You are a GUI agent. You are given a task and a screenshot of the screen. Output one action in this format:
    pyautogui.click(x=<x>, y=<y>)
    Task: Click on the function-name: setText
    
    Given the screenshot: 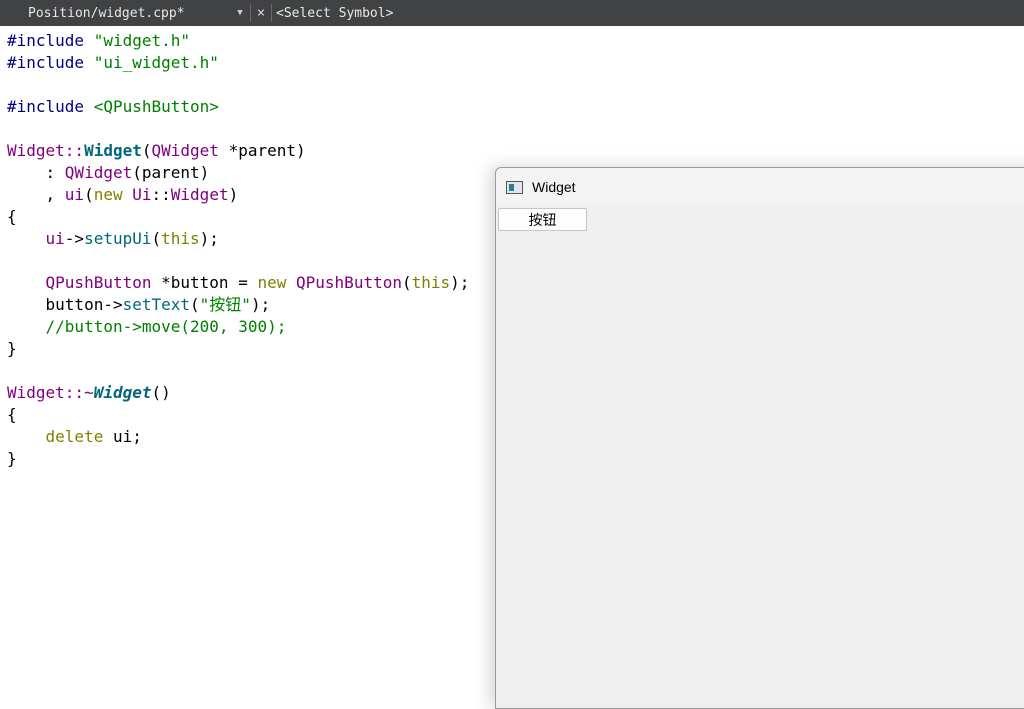 What is the action you would take?
    pyautogui.click(x=156, y=304)
    